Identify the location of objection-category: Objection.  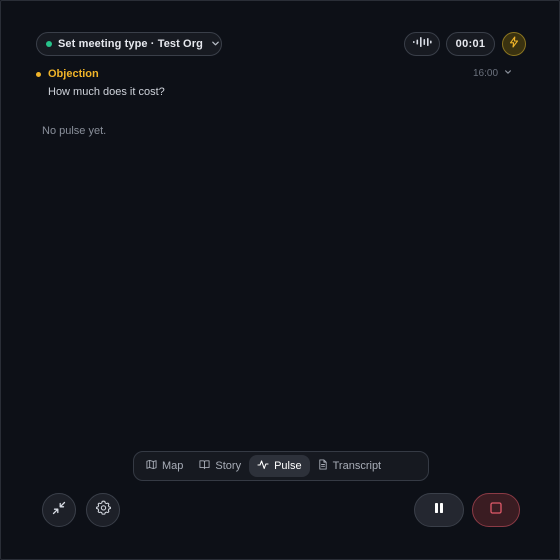
(73, 74).